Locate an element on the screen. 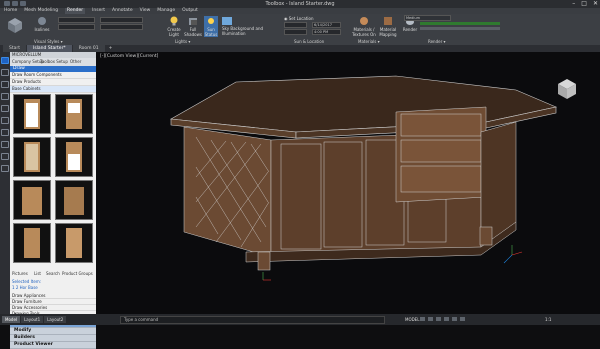  render-time-slider is located at coordinates (460, 28).